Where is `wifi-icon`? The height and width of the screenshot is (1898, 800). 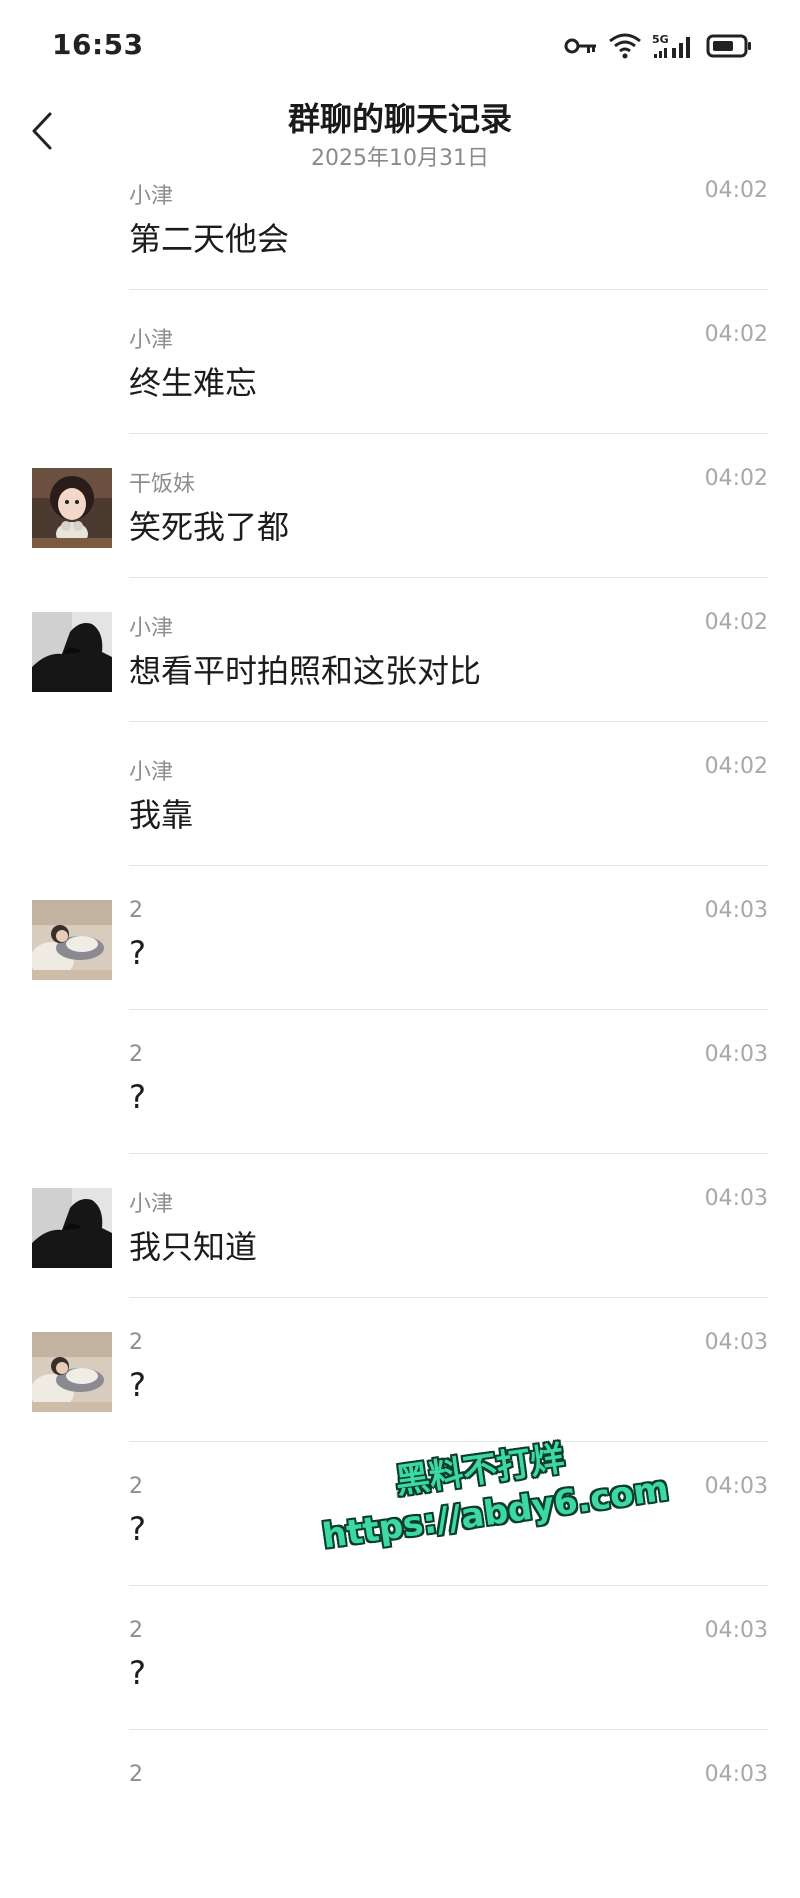 wifi-icon is located at coordinates (625, 46).